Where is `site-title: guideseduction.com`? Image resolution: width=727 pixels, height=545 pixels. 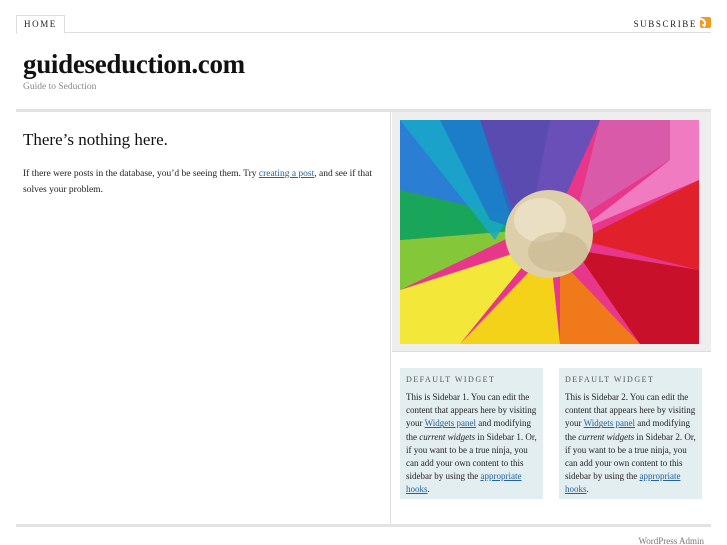 site-title: guideseduction.com is located at coordinates (134, 64).